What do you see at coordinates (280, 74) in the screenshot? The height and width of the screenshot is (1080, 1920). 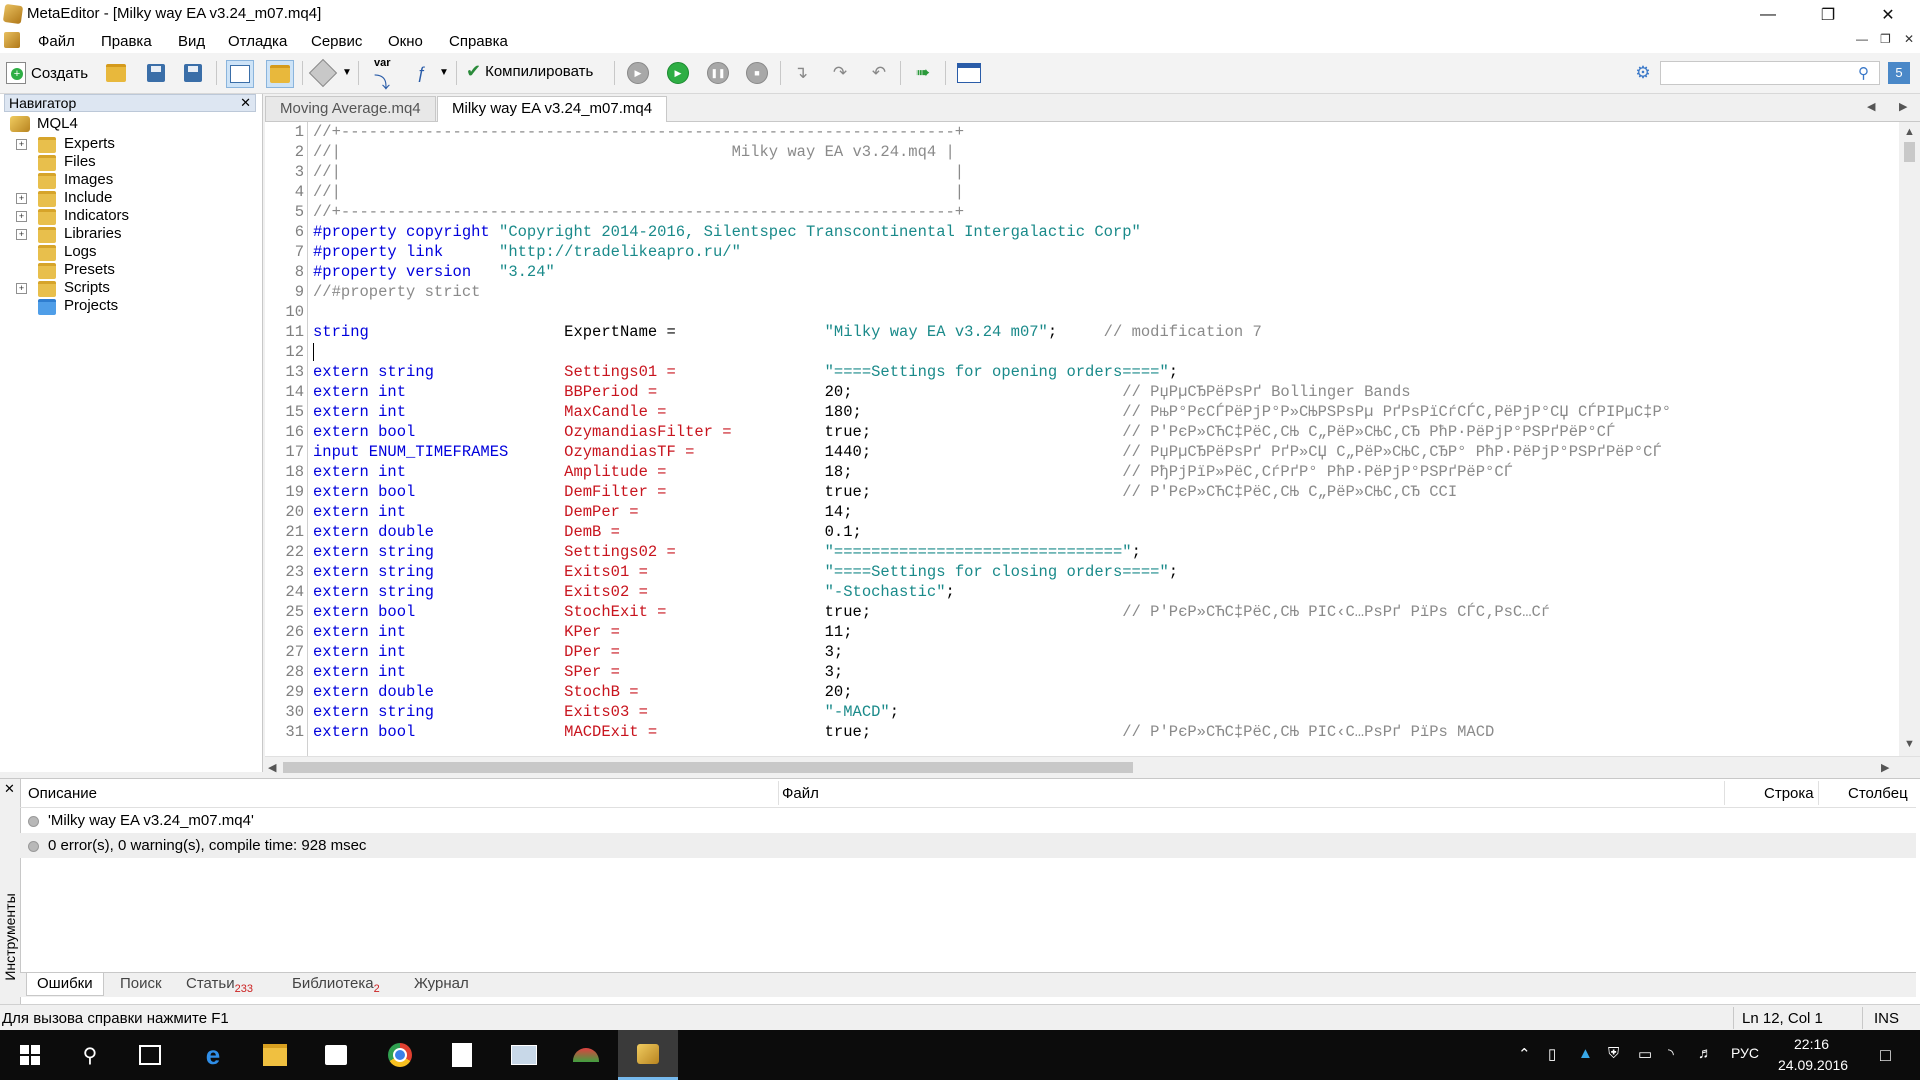 I see `toolbox-toggle-button` at bounding box center [280, 74].